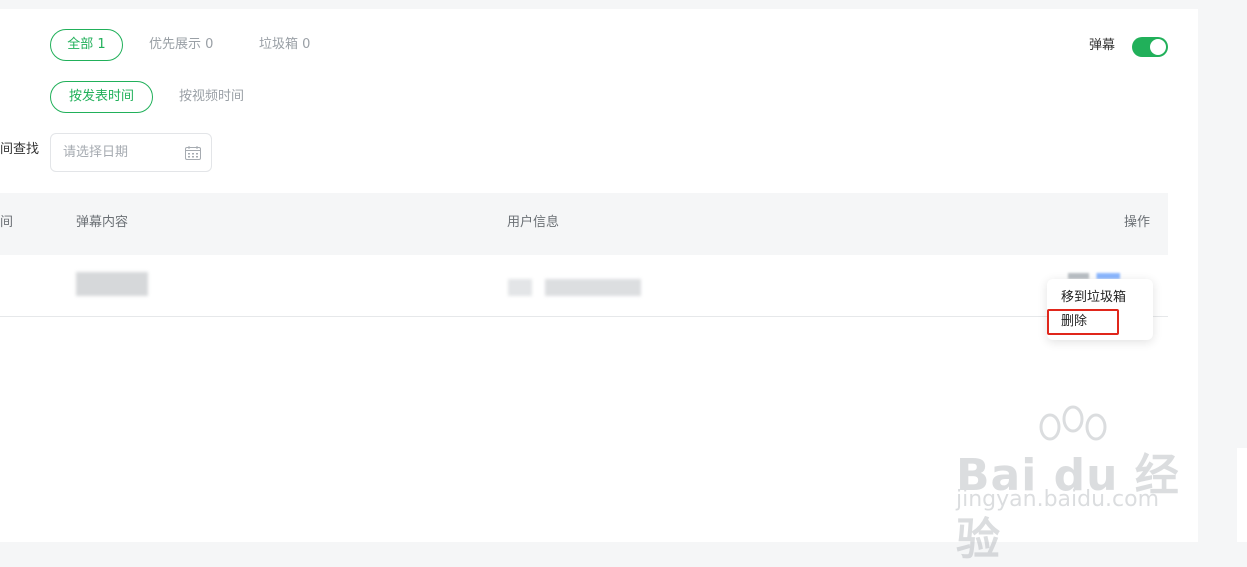 This screenshot has width=1247, height=567. Describe the element at coordinates (593, 287) in the screenshot. I see `redacted-user-b` at that location.